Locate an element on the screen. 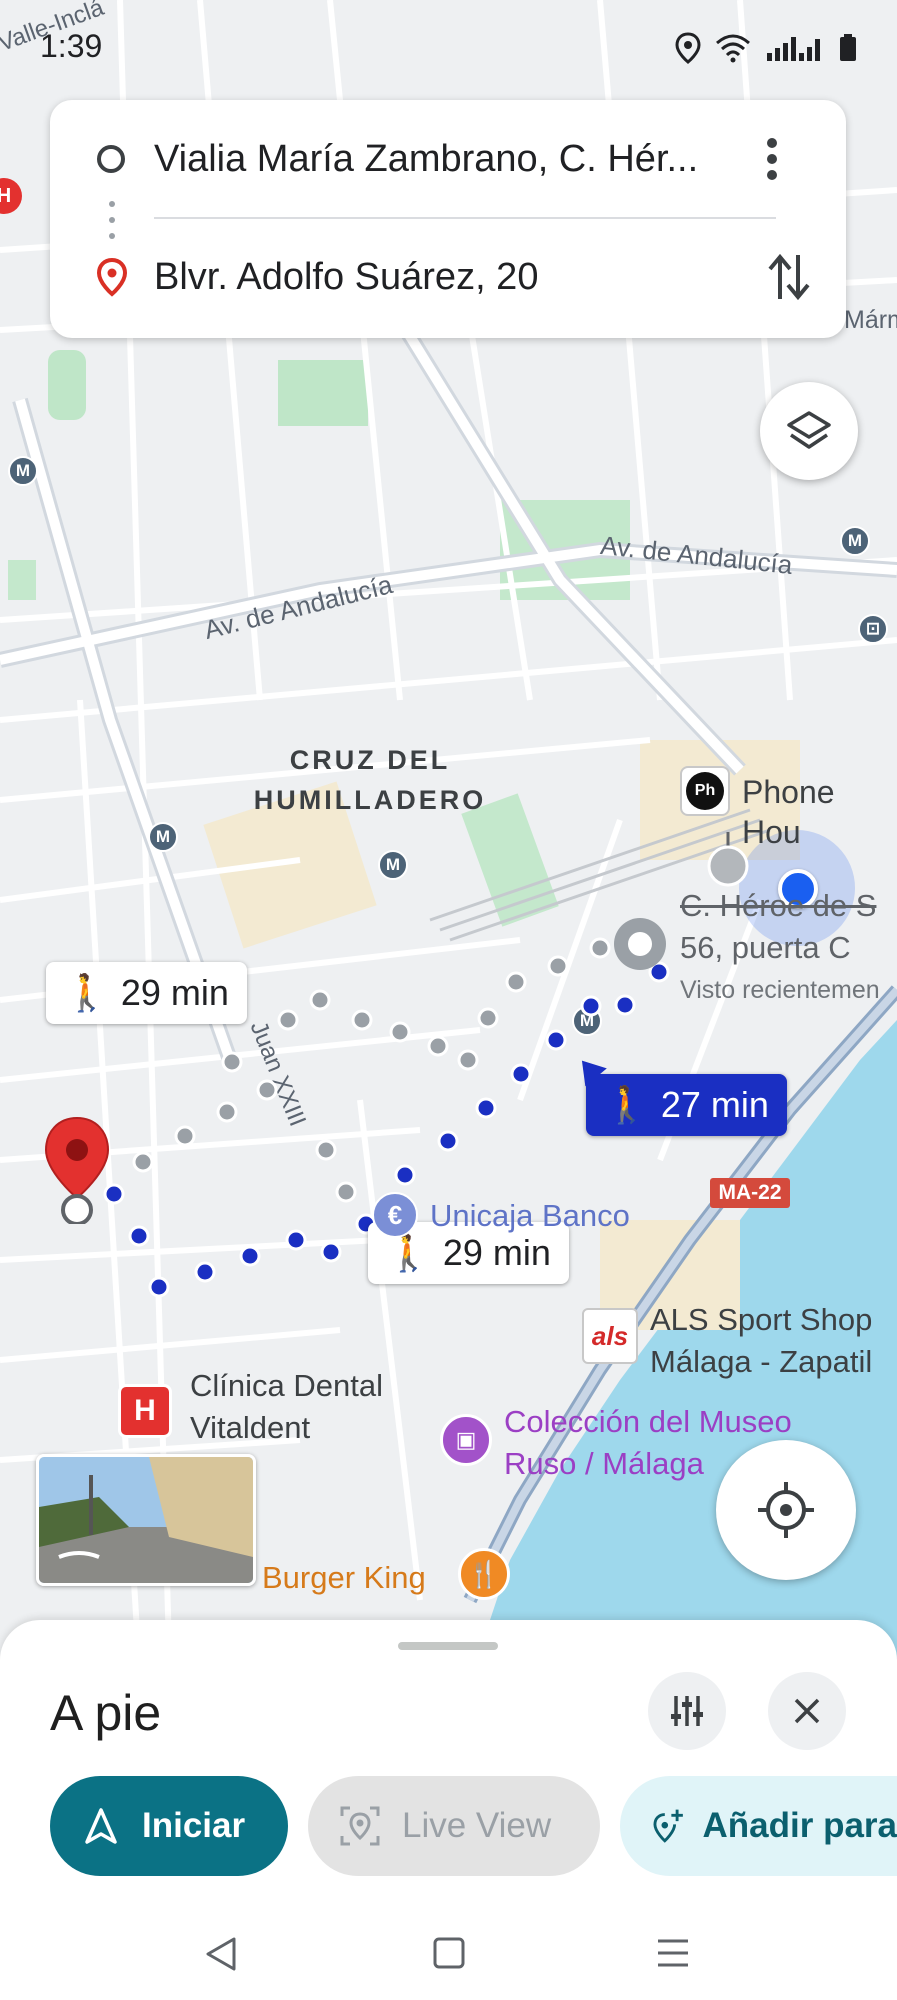 The width and height of the screenshot is (897, 2000). add-location-icon is located at coordinates (668, 1826).